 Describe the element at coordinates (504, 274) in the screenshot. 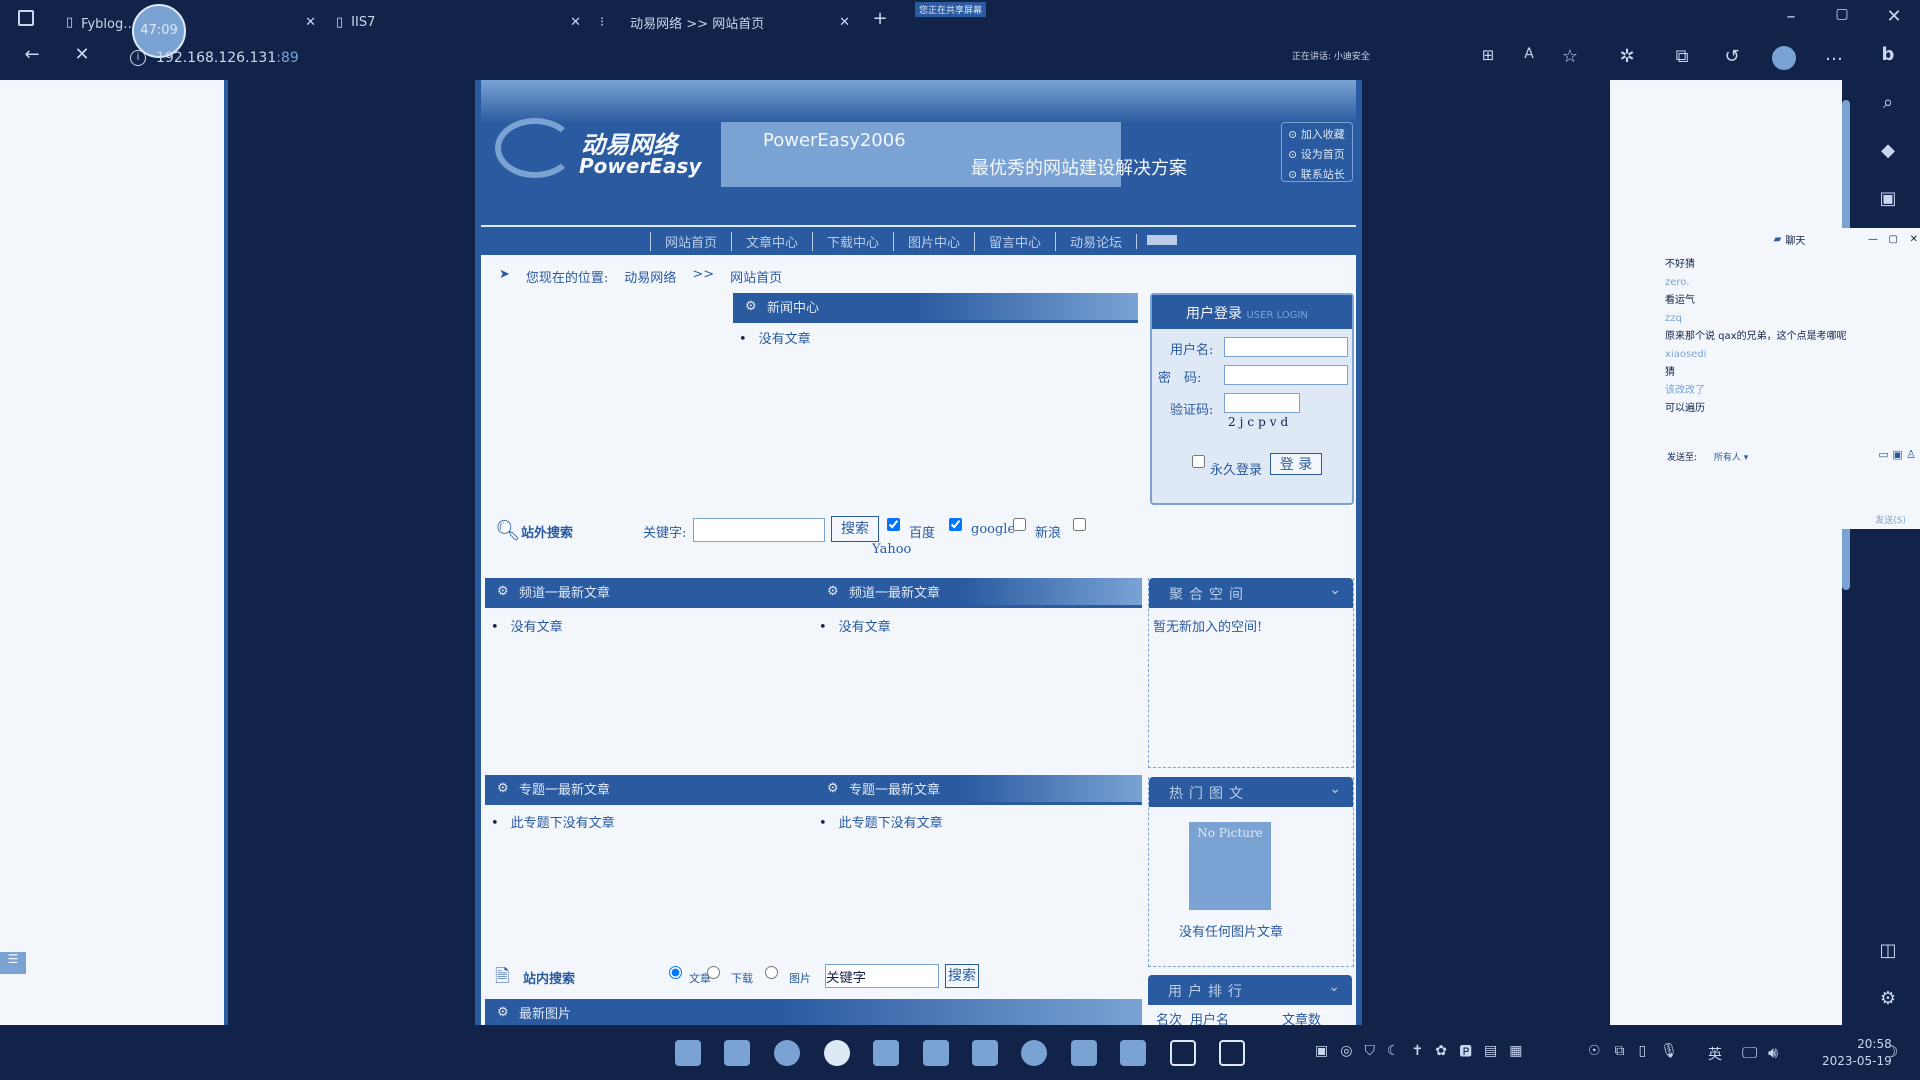

I see `arrow-icon: ➤` at that location.